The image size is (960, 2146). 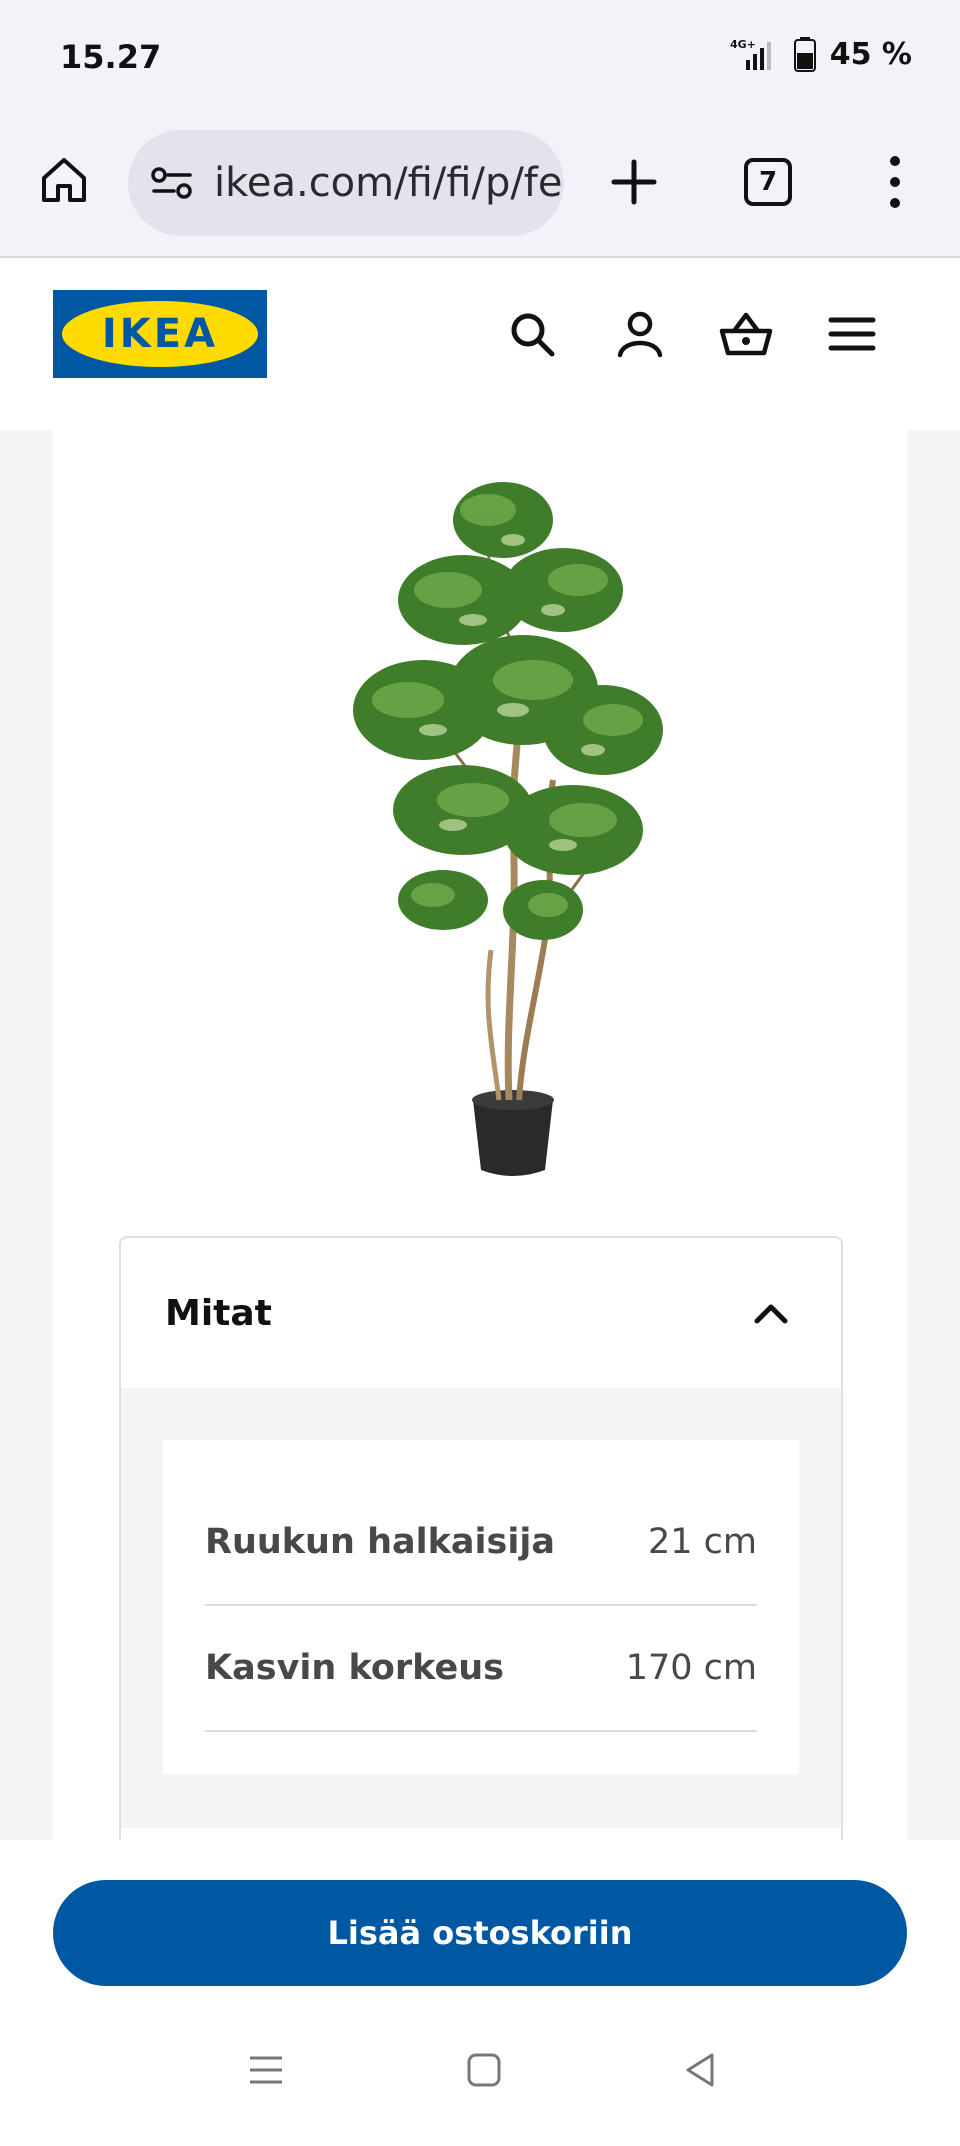 I want to click on new-tab-icon, so click(x=634, y=182).